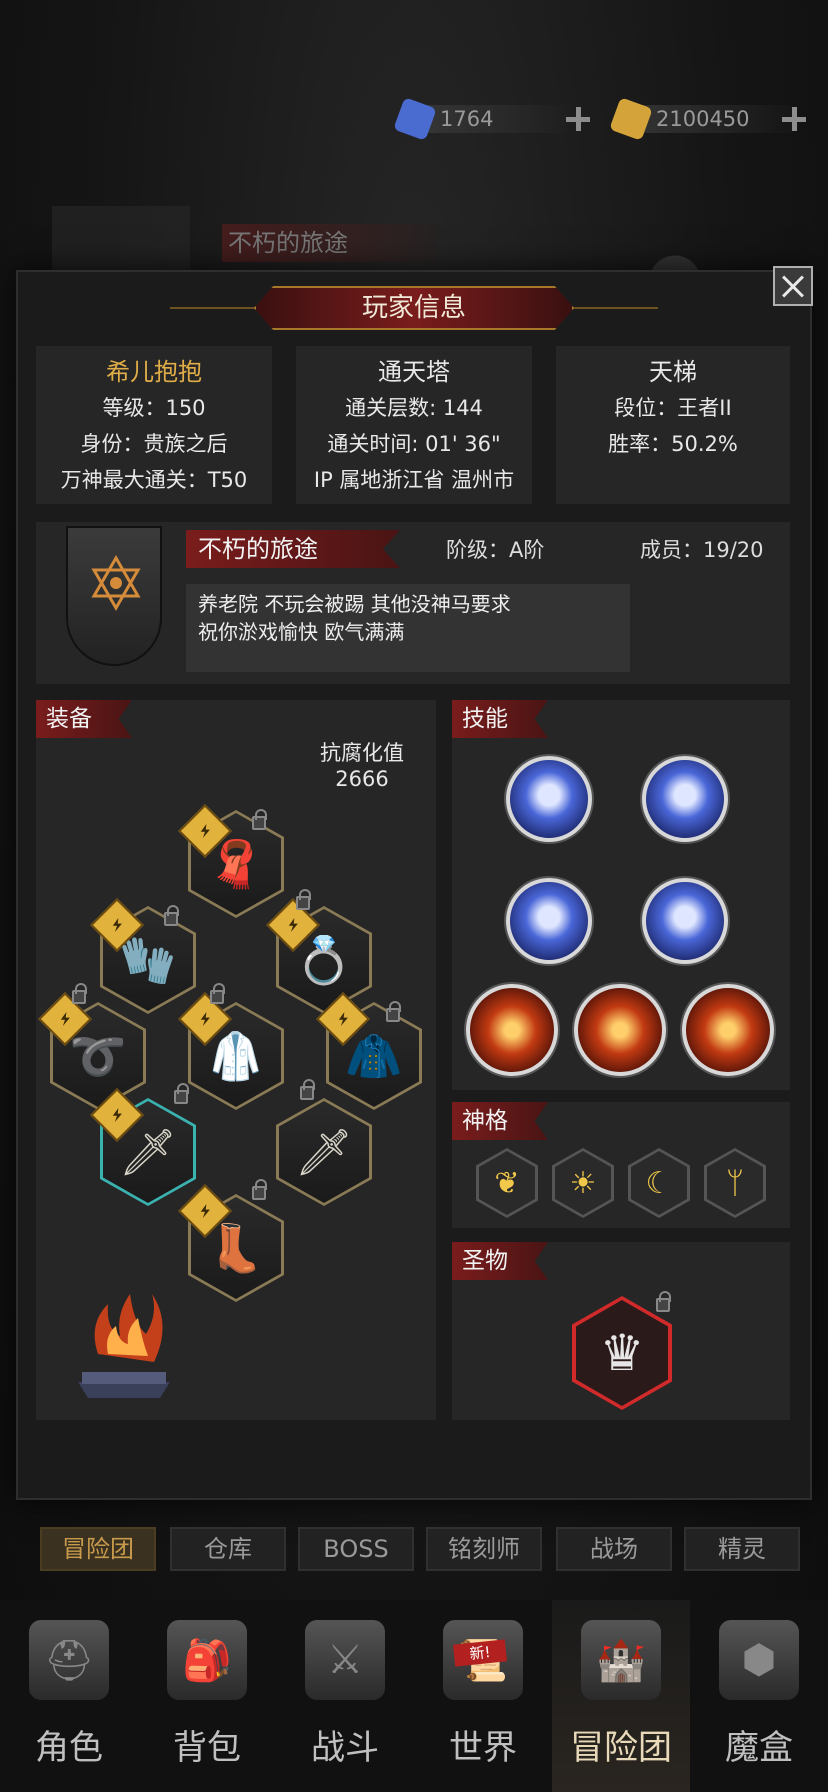  I want to click on gold-amount: 2100450, so click(717, 119).